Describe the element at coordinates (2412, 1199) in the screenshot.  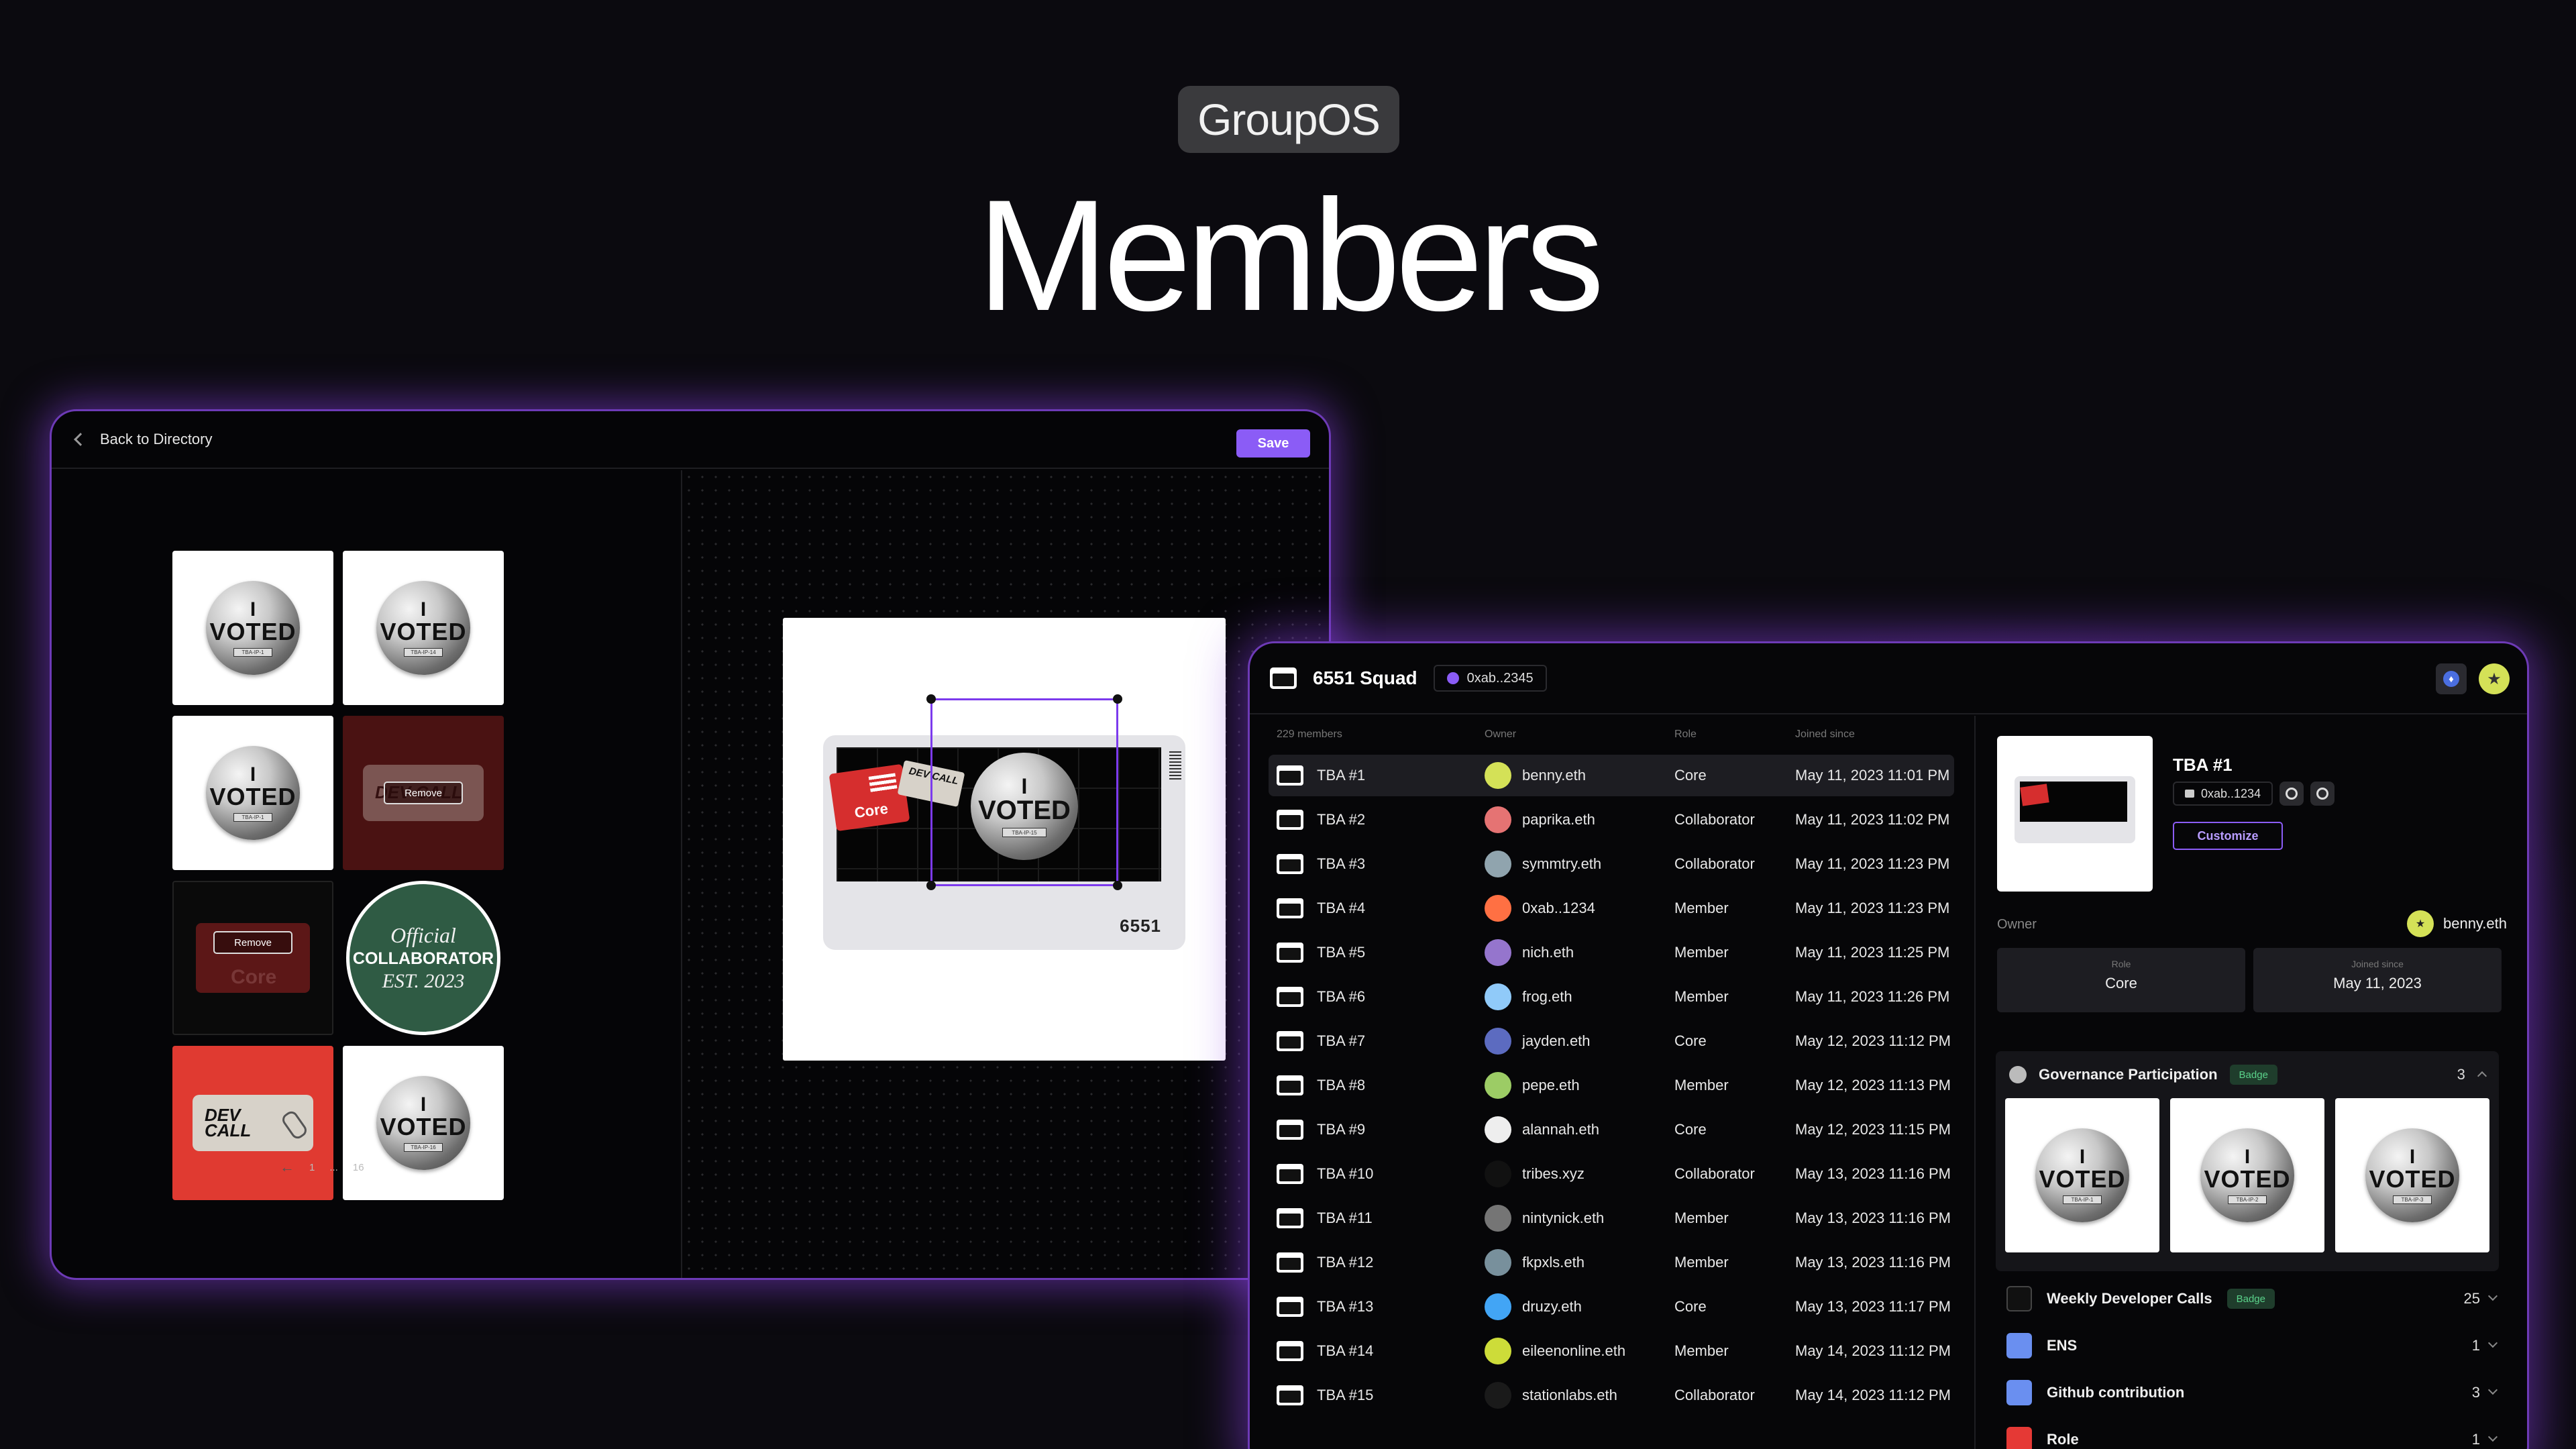
I see `voted-tag: TBA-IP-3` at that location.